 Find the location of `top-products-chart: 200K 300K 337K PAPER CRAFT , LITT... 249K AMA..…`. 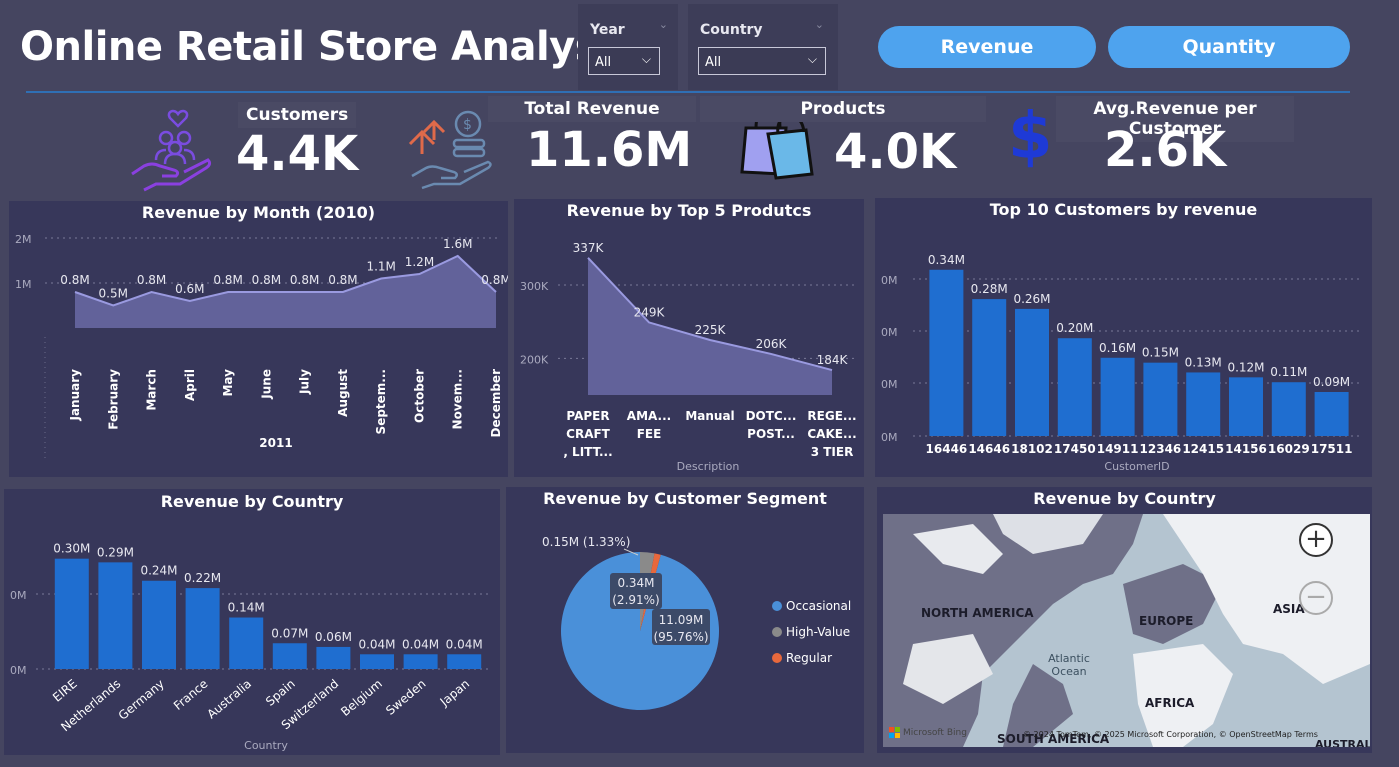

top-products-chart: 200K 300K 337K PAPER CRAFT , LITT... 249K AMA..… is located at coordinates (689, 338).